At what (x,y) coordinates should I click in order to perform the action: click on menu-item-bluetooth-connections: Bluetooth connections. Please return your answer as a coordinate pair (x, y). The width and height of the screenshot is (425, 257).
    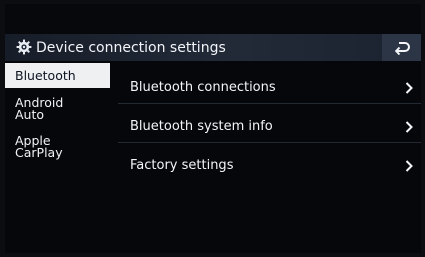
    Looking at the image, I should click on (269, 87).